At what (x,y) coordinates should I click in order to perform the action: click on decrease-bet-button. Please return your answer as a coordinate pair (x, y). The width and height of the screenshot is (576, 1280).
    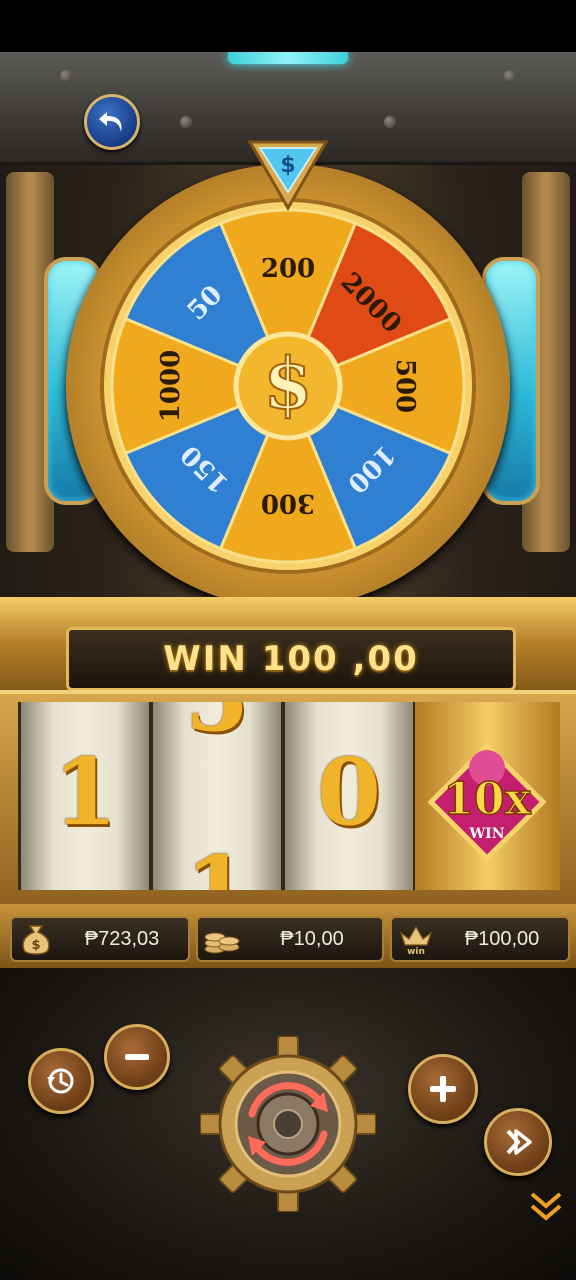
    Looking at the image, I should click on (137, 1057).